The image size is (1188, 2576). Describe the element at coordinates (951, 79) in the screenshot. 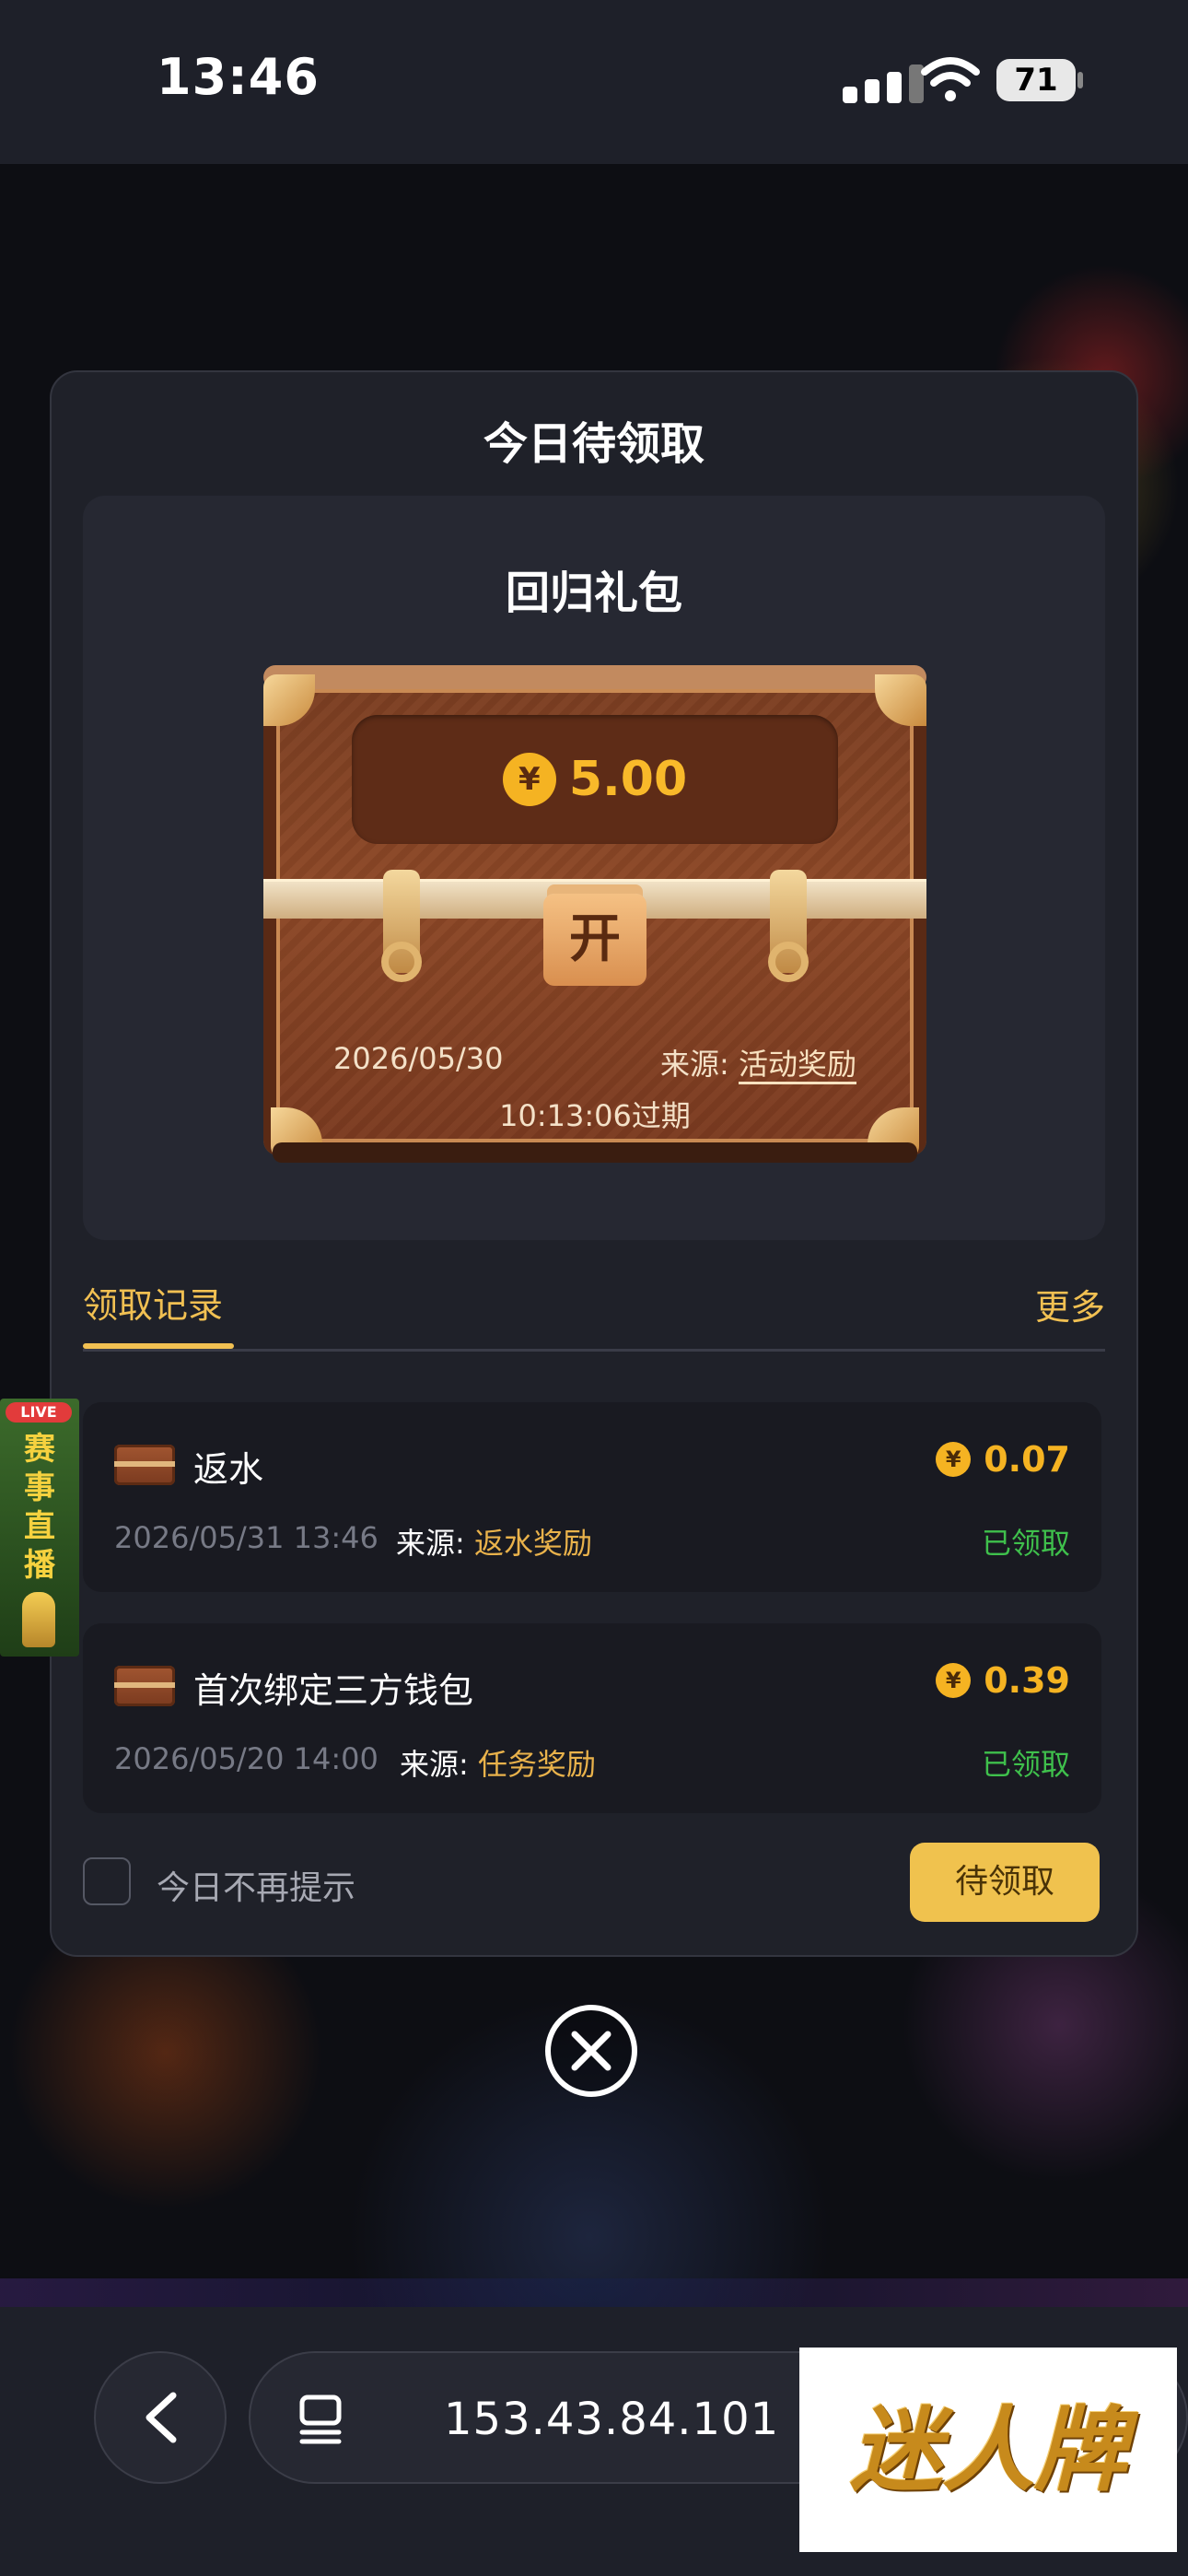

I see `wifi-icon` at that location.